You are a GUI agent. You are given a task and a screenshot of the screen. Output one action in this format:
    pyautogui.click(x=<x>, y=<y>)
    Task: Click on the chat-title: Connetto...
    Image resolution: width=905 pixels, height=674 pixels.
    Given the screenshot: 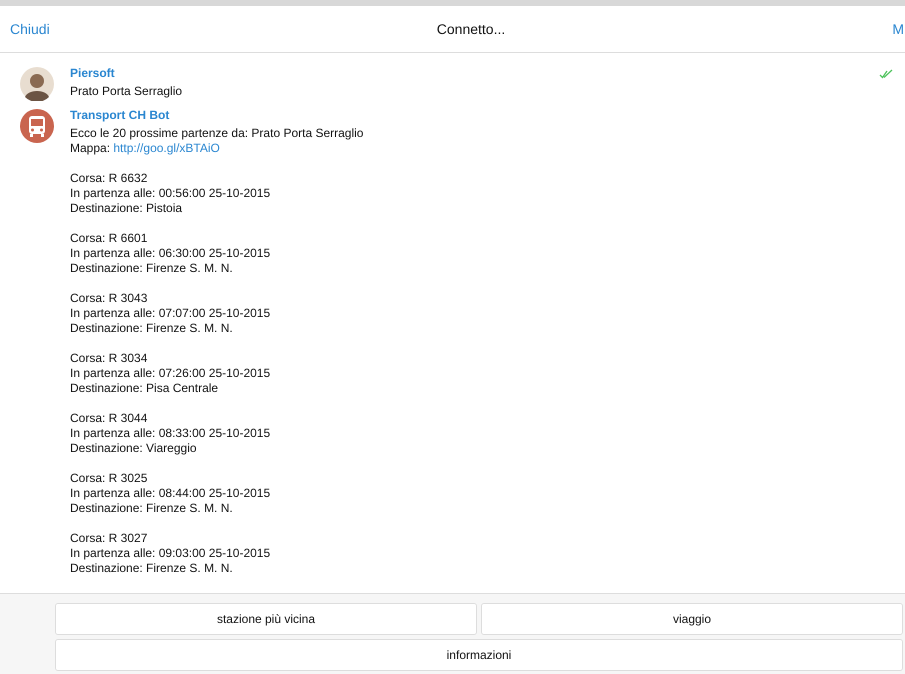 What is the action you would take?
    pyautogui.click(x=471, y=29)
    